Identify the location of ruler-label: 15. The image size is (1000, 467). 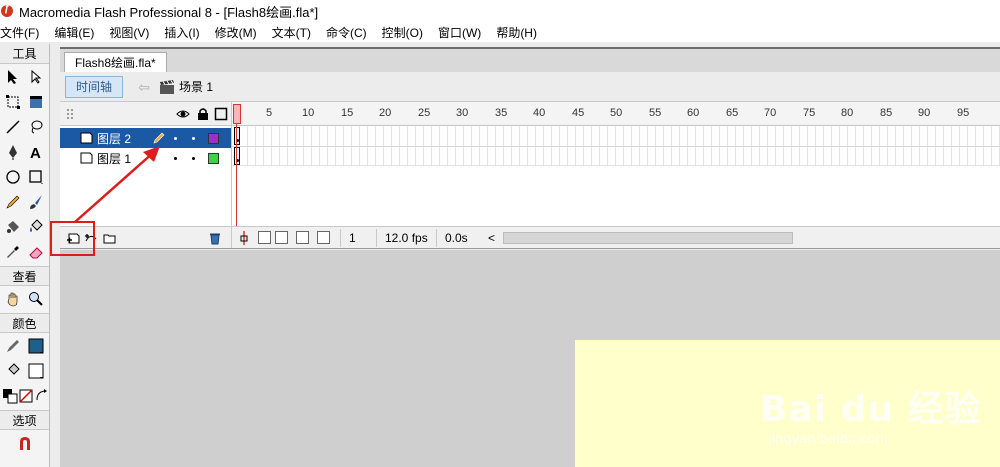
(347, 113).